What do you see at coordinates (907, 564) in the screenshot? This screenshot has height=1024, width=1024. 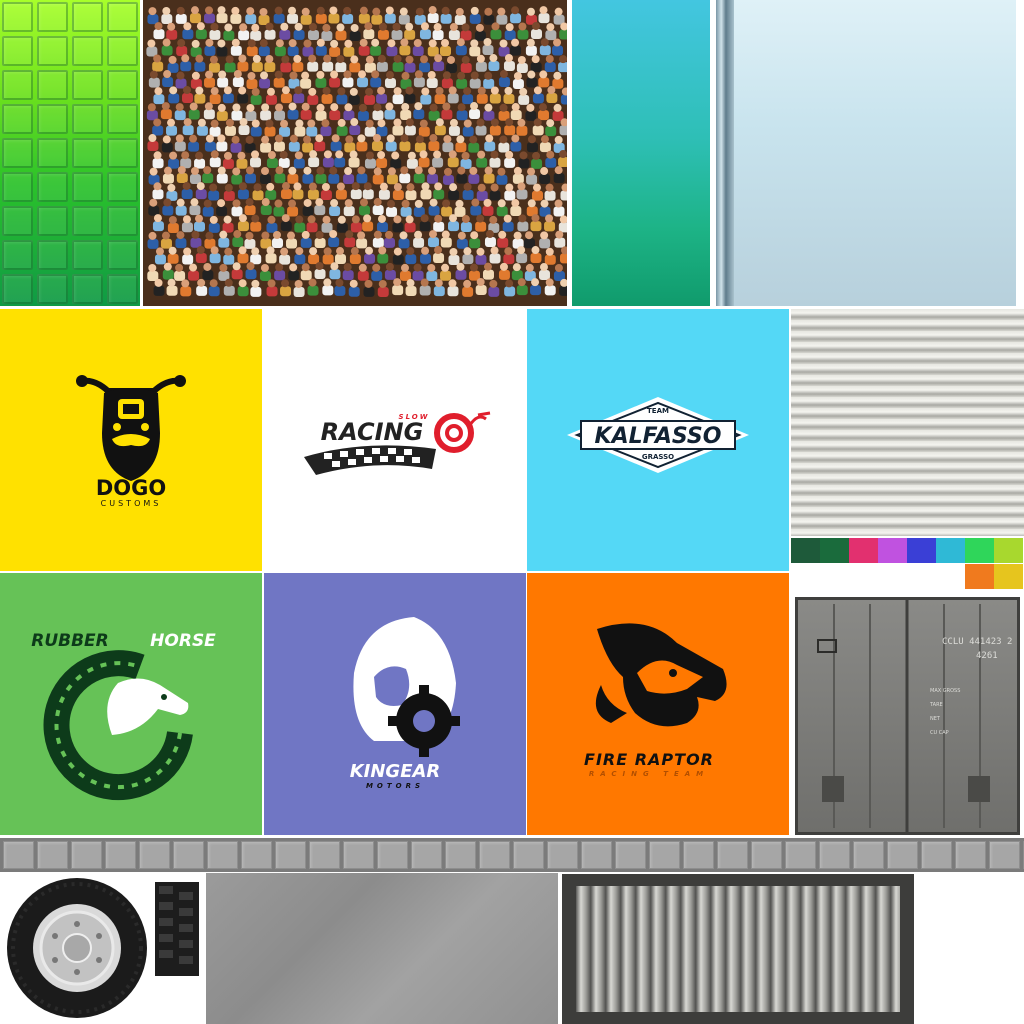 I see `color-swatches` at bounding box center [907, 564].